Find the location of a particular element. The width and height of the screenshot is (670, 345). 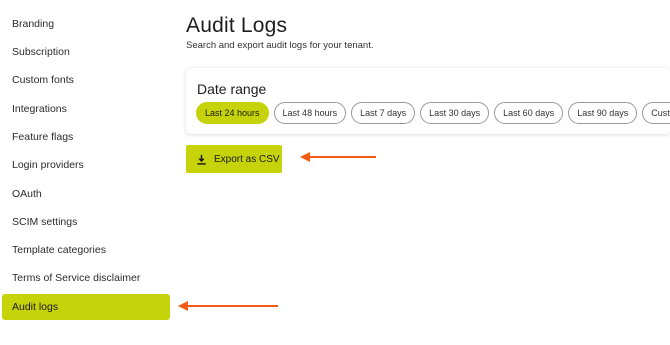

sidebar-item-template-categories: Template categories is located at coordinates (86, 250).